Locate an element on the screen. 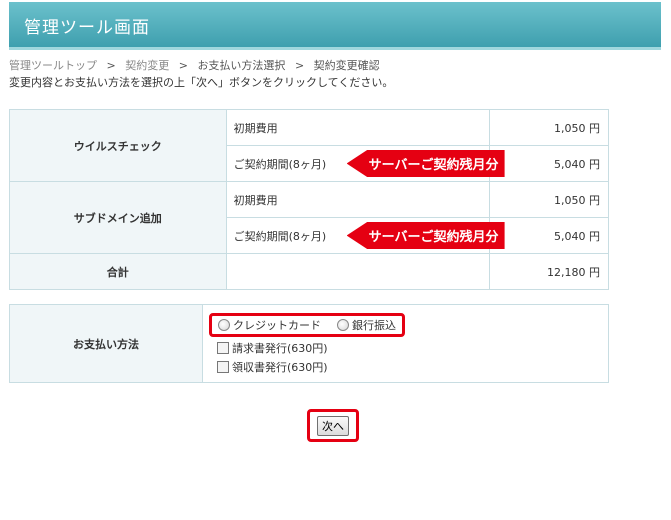 This screenshot has height=520, width=671. total-amount: 12,180 円 is located at coordinates (549, 271).